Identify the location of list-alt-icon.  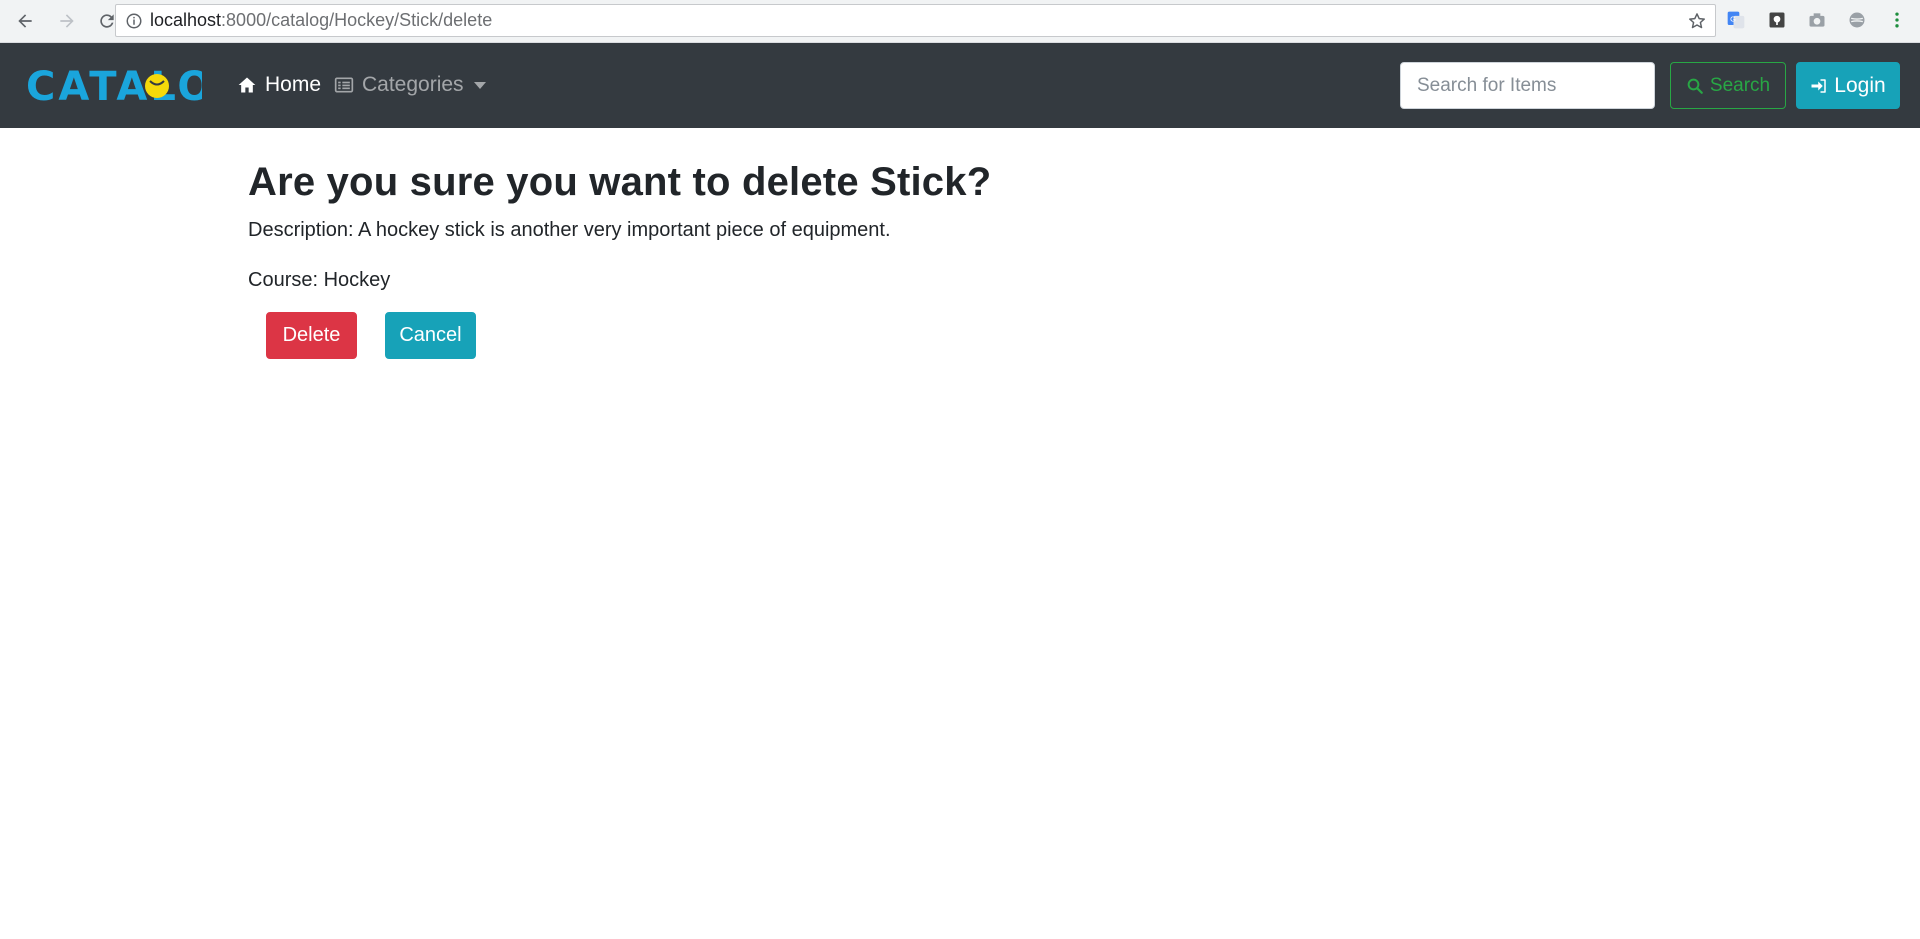
(344, 85).